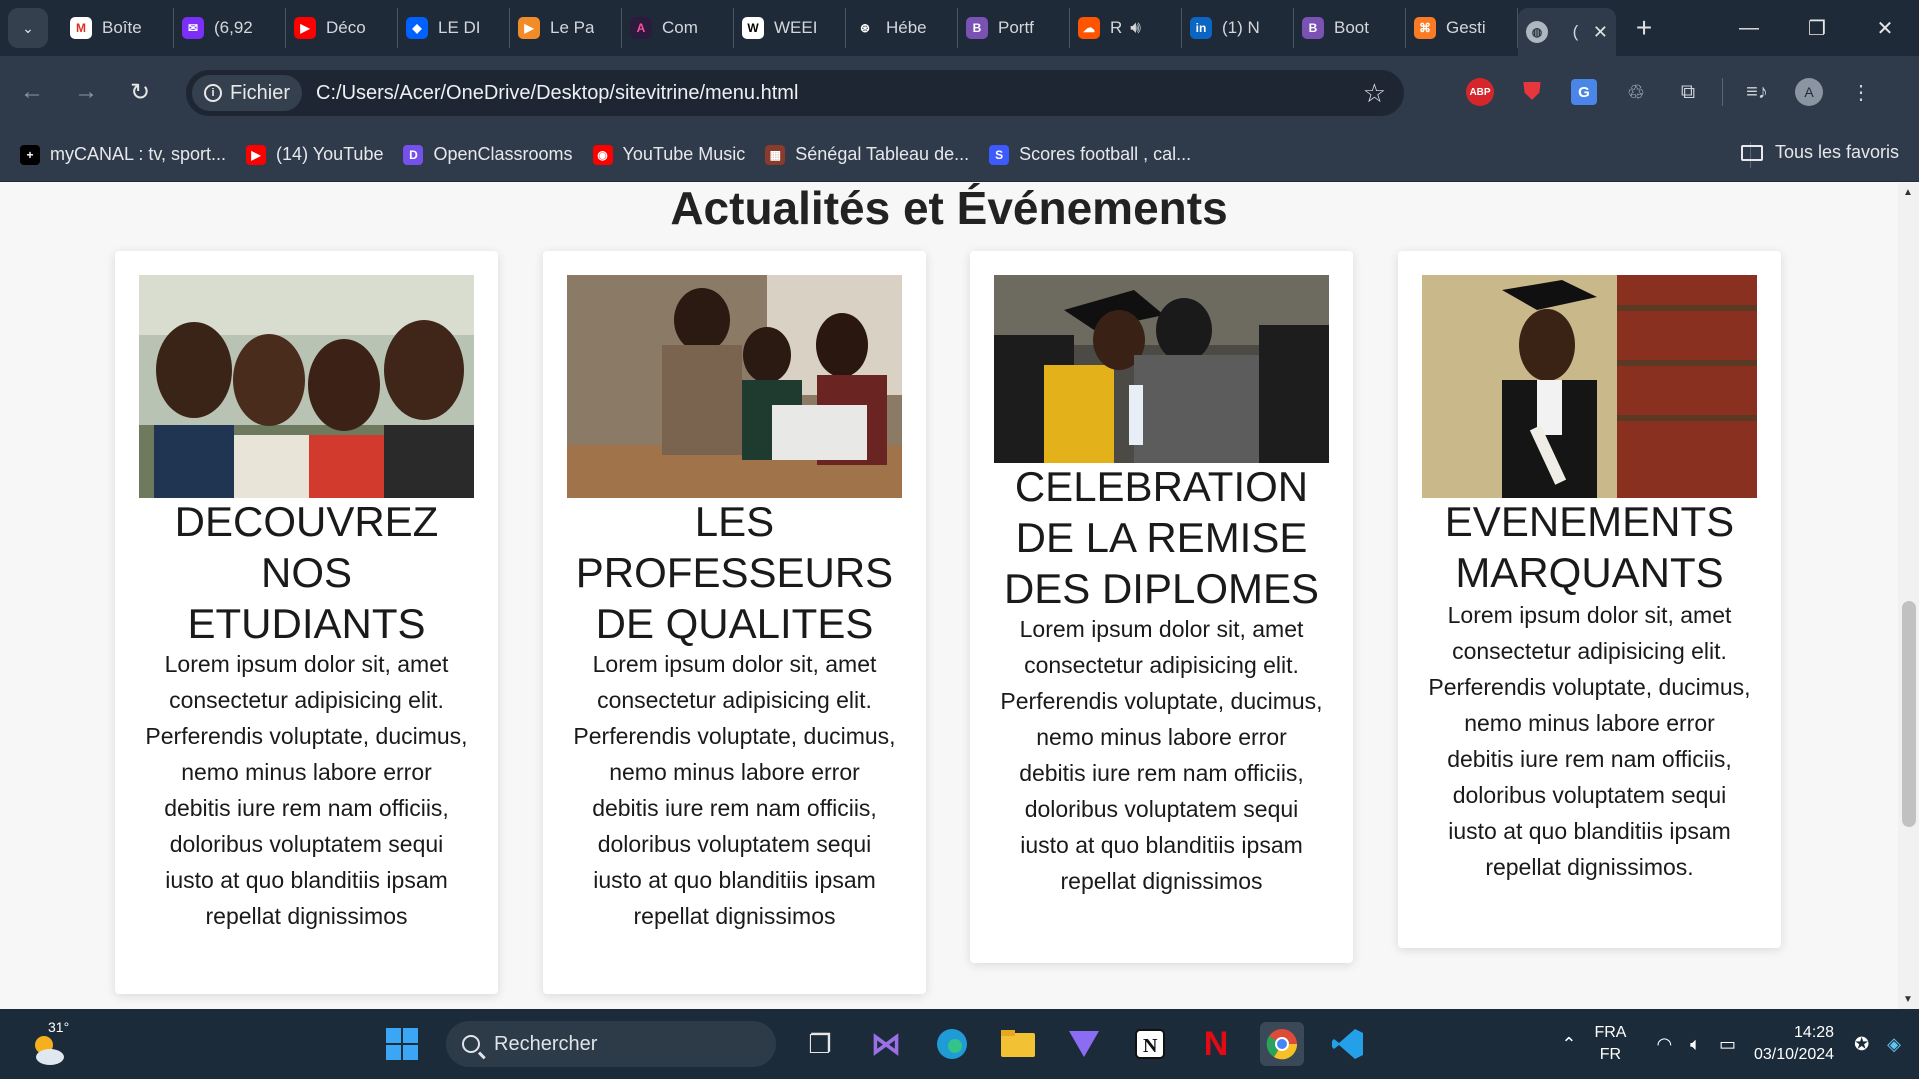 This screenshot has height=1079, width=1919. I want to click on window-controls: — ❐ ✕, so click(1817, 28).